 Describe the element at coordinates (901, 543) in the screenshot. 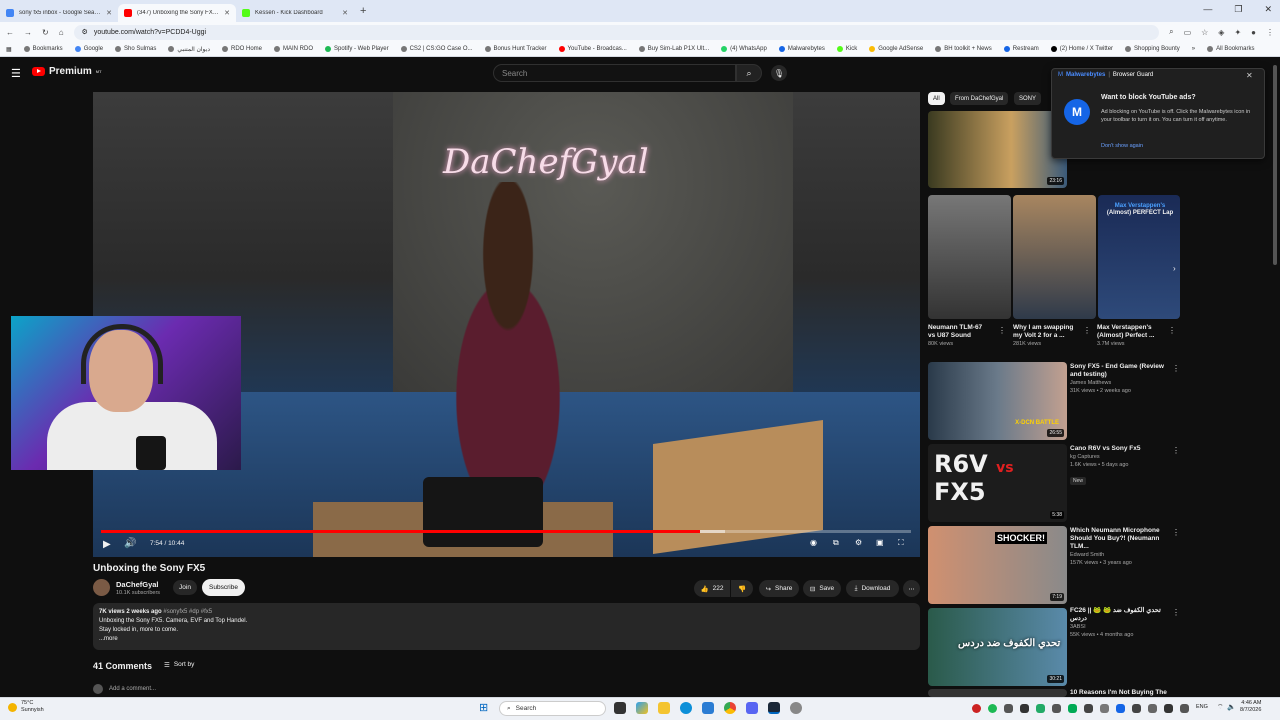

I see `fullscreen-icon: ⛶` at that location.